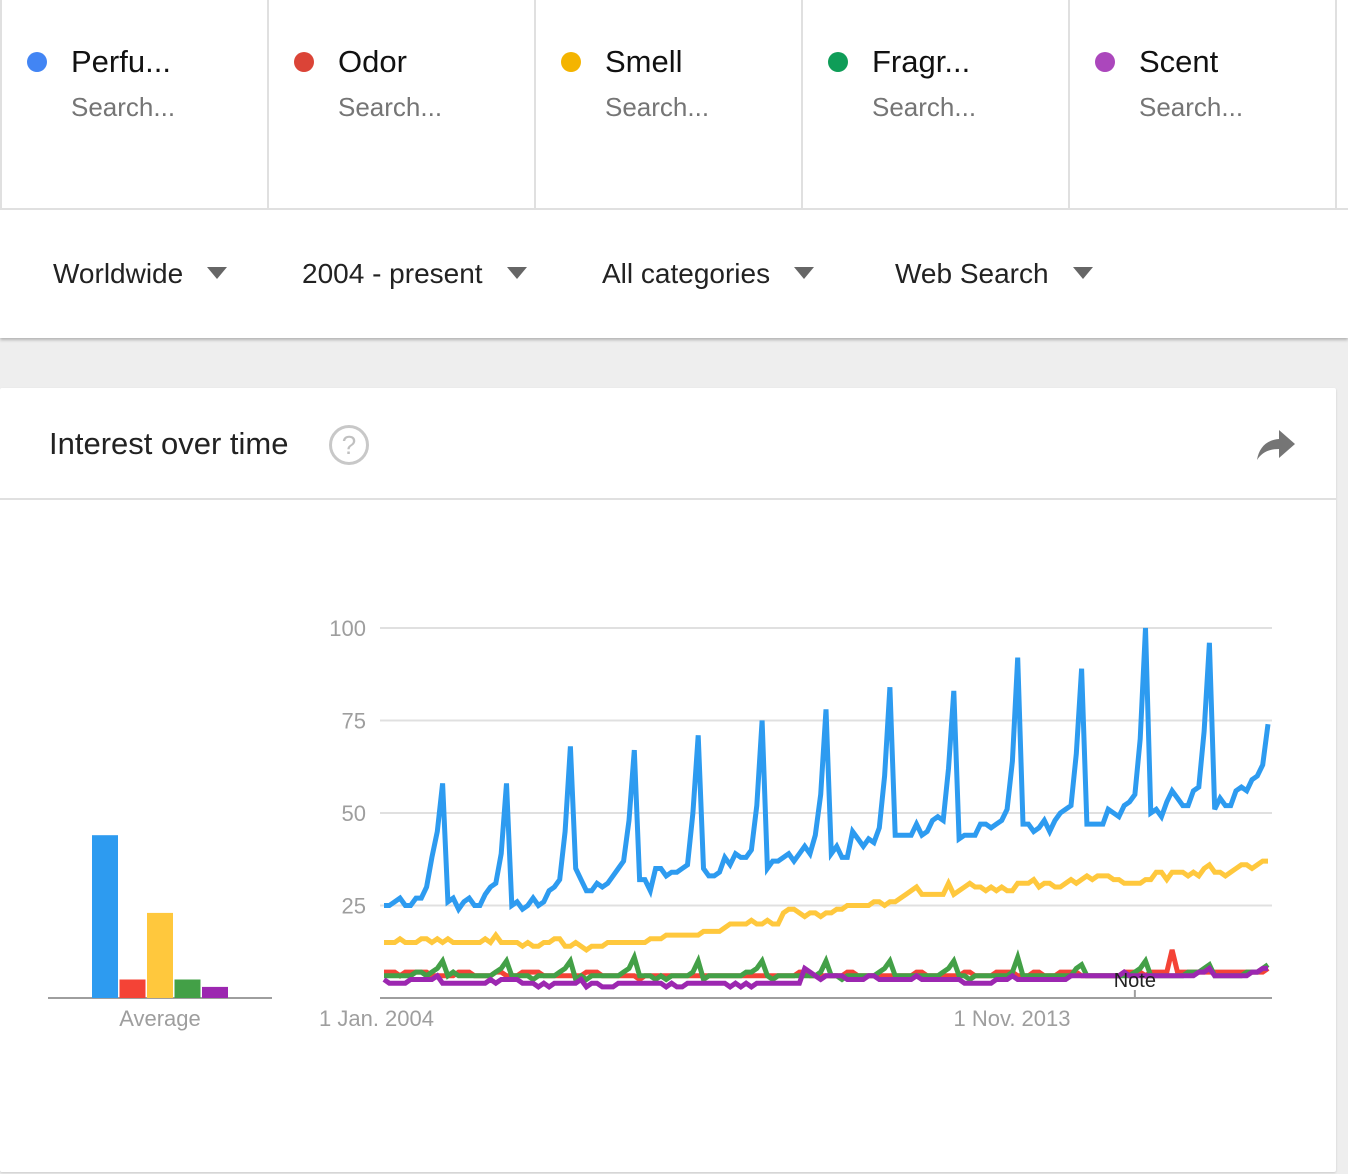 The height and width of the screenshot is (1174, 1348). I want to click on note-annotation: Note, so click(1135, 981).